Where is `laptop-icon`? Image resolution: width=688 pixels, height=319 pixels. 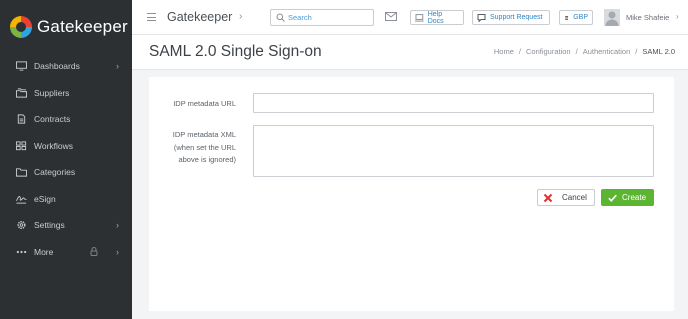 laptop-icon is located at coordinates (419, 17).